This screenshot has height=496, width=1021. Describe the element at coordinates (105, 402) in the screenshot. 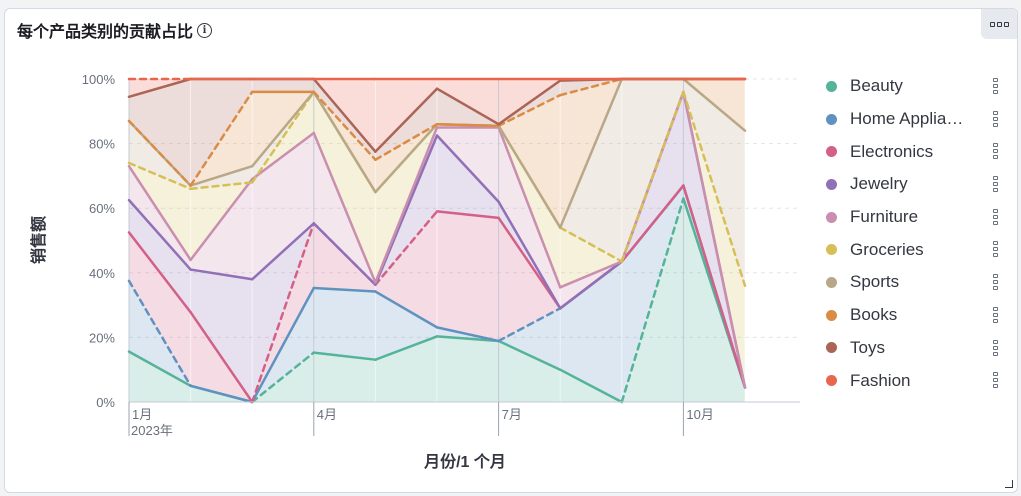

I see `y-tick-label: 0%` at that location.